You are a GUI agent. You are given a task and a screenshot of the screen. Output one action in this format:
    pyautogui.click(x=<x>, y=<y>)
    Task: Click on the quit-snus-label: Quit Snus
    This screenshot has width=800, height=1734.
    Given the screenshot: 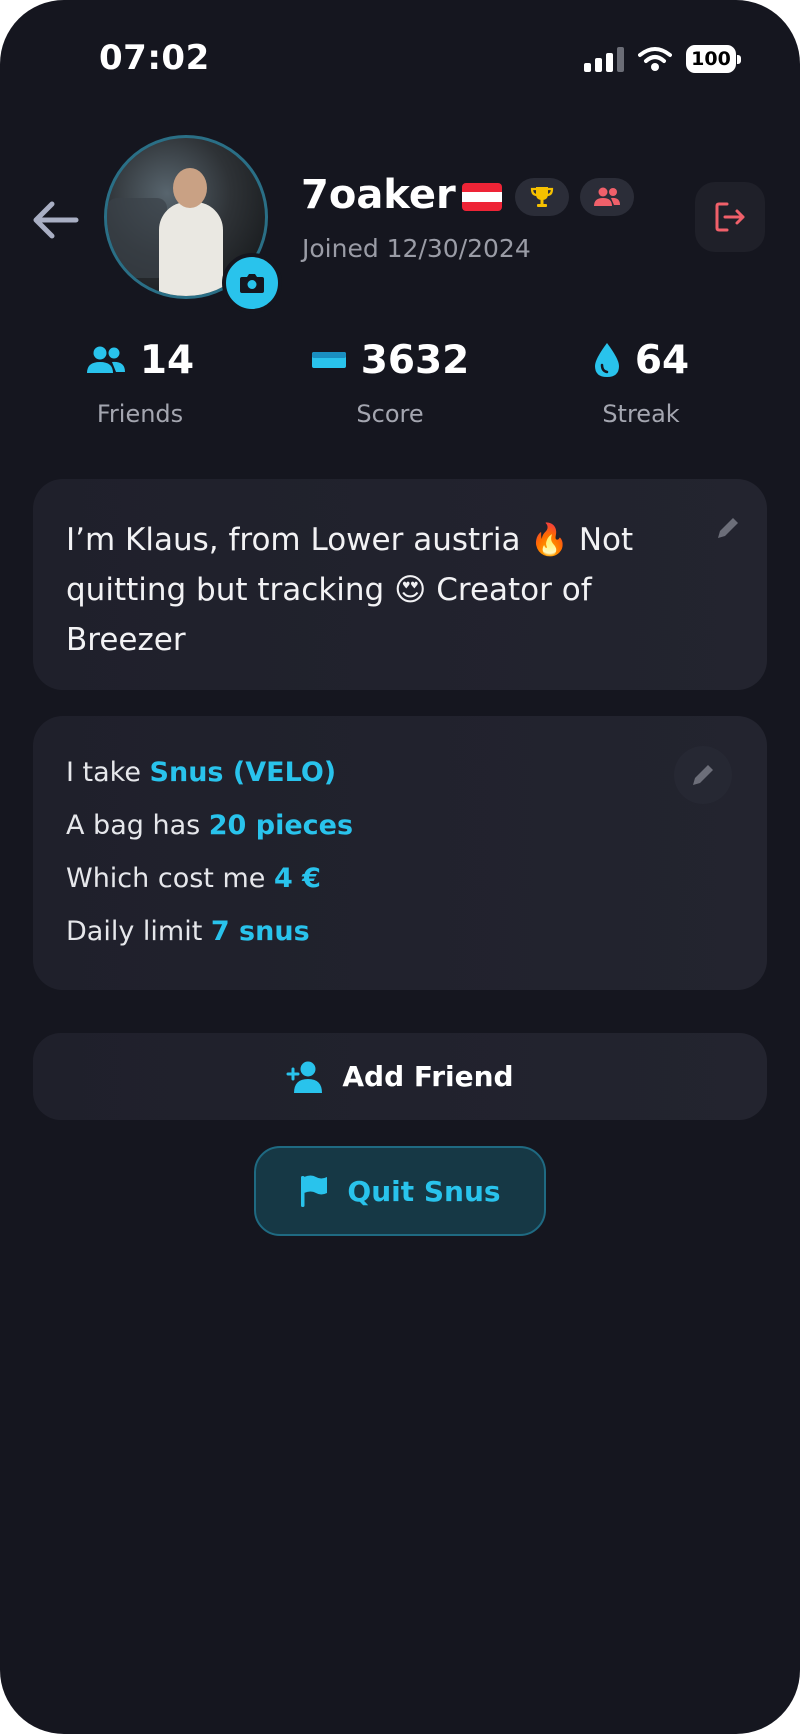 What is the action you would take?
    pyautogui.click(x=424, y=1191)
    